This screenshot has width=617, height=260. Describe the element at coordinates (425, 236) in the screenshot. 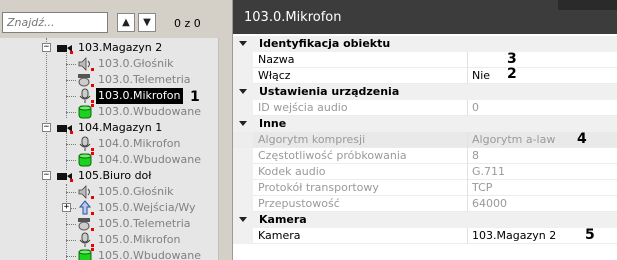

I see `property-row-kamera: Kamera 103.Magazyn 2` at that location.